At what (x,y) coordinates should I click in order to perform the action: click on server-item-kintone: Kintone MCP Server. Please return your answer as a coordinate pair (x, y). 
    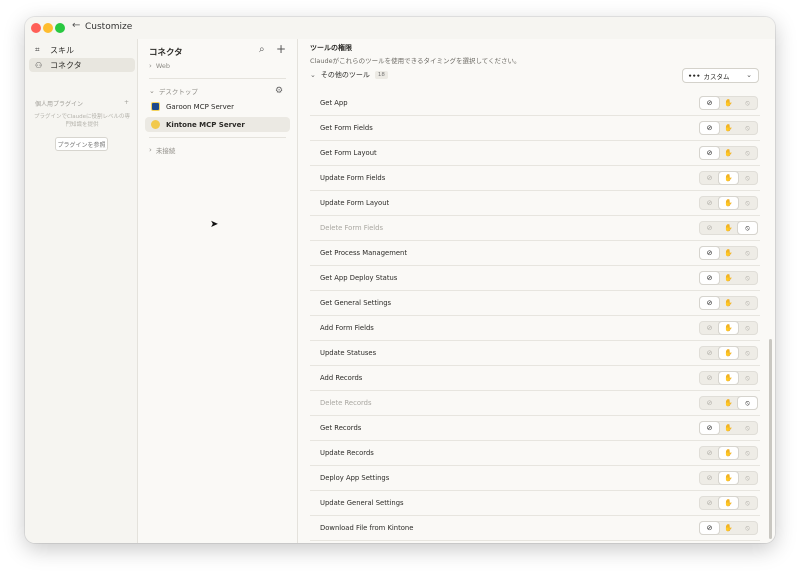
    Looking at the image, I should click on (217, 124).